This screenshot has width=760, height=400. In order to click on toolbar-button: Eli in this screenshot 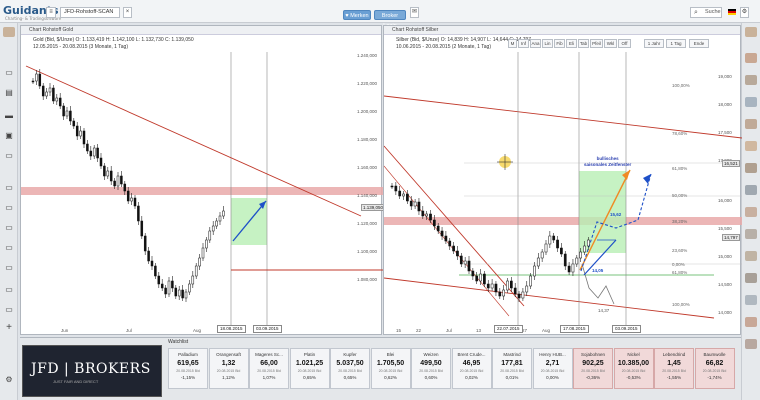, I will do `click(571, 43)`.